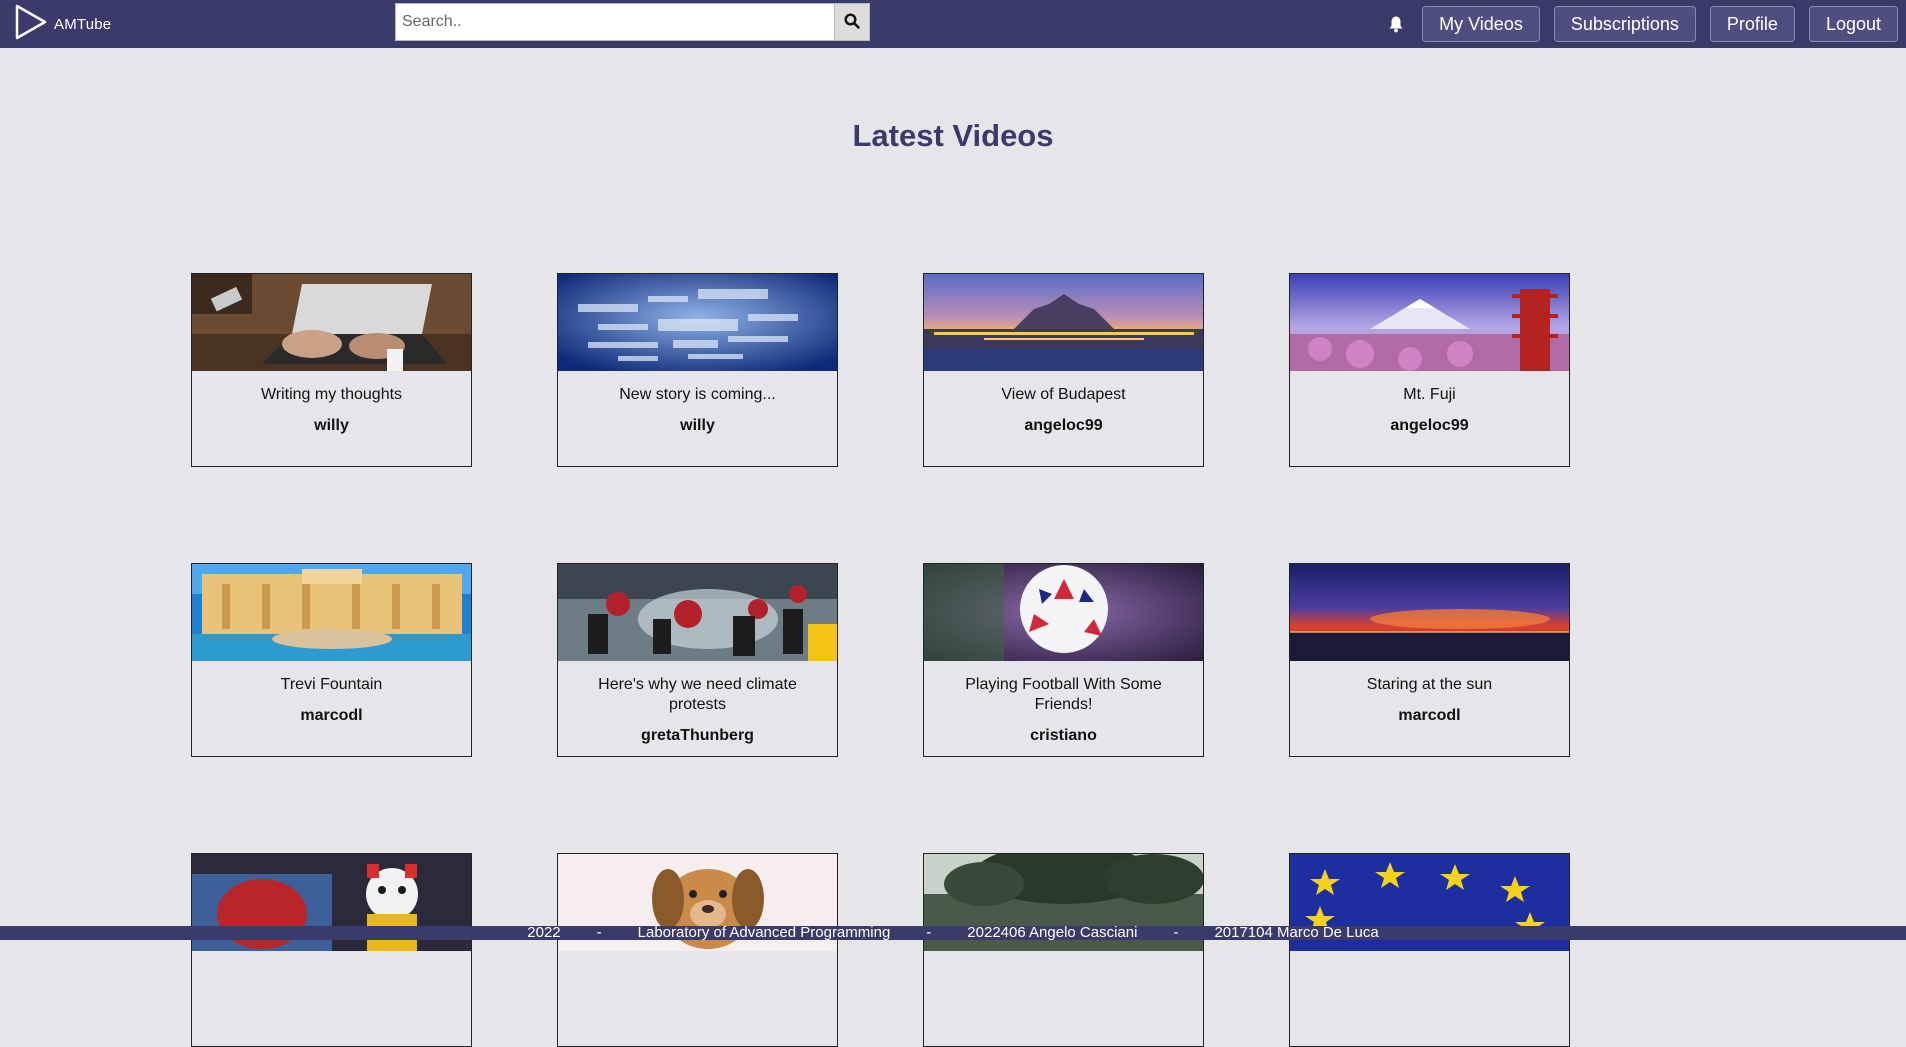 Image resolution: width=1906 pixels, height=1047 pixels. I want to click on video-card: View of Budapest angeloc99, so click(1063, 370).